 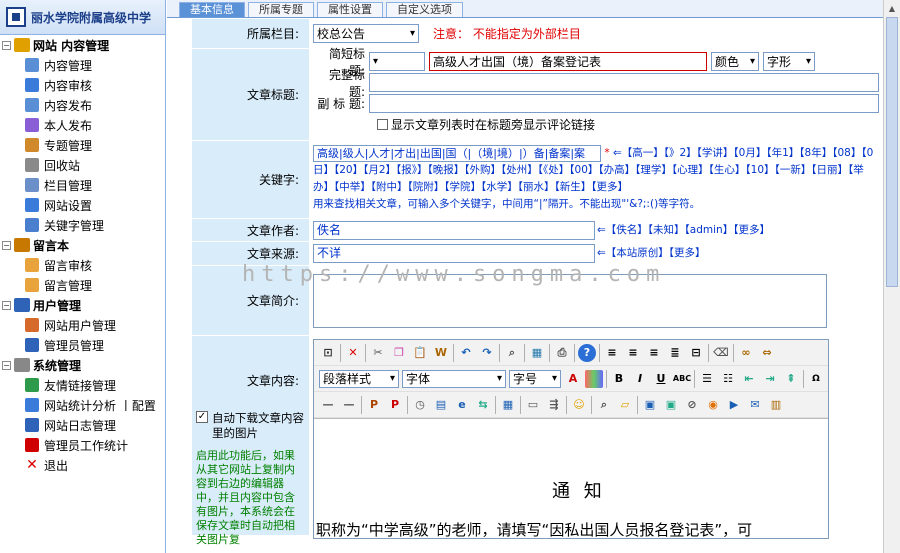 I want to click on sidebar-item-0-7: 网站设置, so click(x=82, y=205).